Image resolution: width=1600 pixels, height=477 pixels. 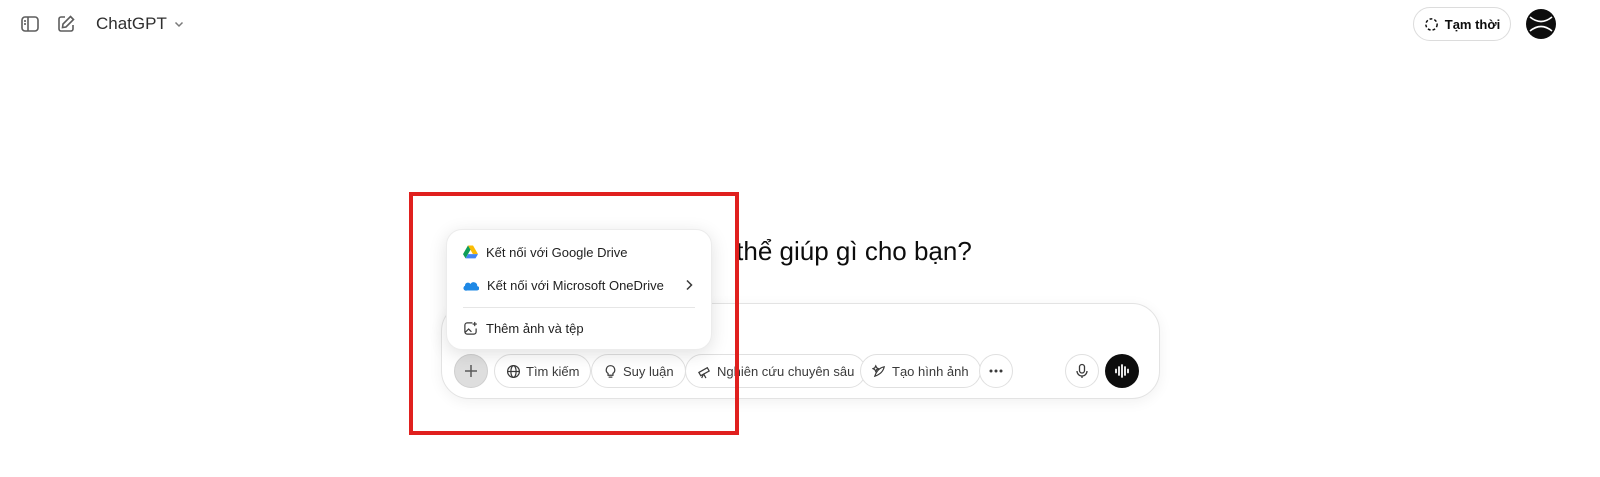 What do you see at coordinates (854, 251) in the screenshot?
I see `page-title: thể giúp gì cho bạn?` at bounding box center [854, 251].